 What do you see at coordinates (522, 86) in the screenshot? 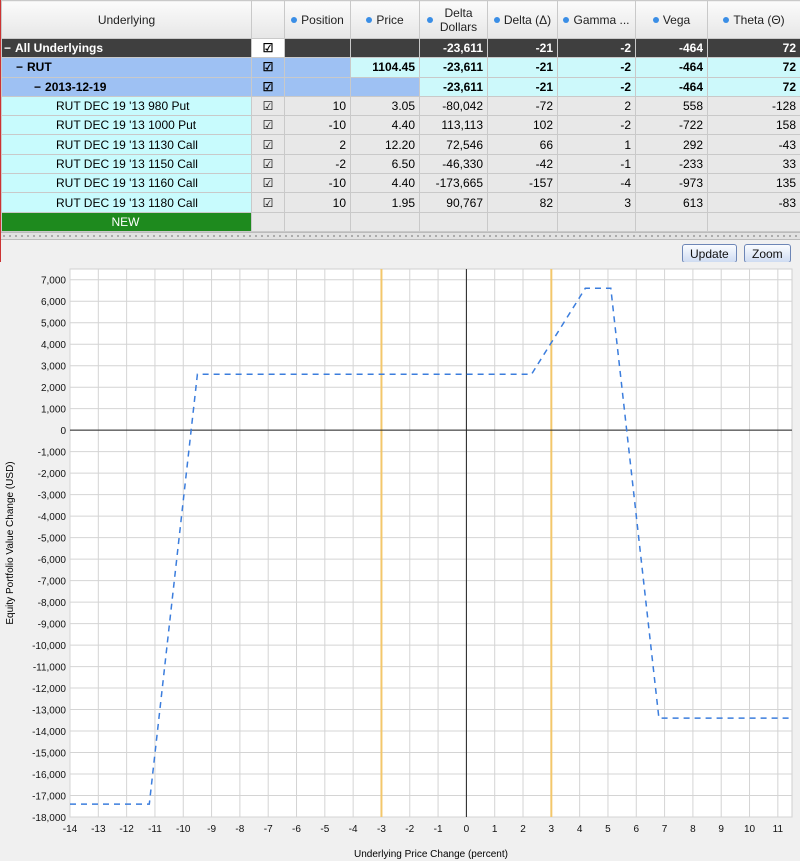
I see `delta-cell: -21` at bounding box center [522, 86].